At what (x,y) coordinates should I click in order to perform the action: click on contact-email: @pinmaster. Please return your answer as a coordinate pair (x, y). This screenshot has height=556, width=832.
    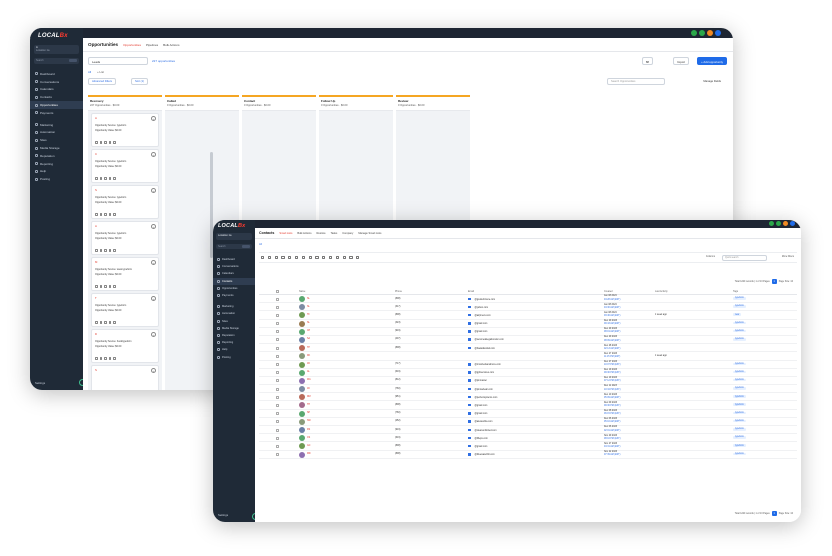
    Looking at the image, I should click on (477, 380).